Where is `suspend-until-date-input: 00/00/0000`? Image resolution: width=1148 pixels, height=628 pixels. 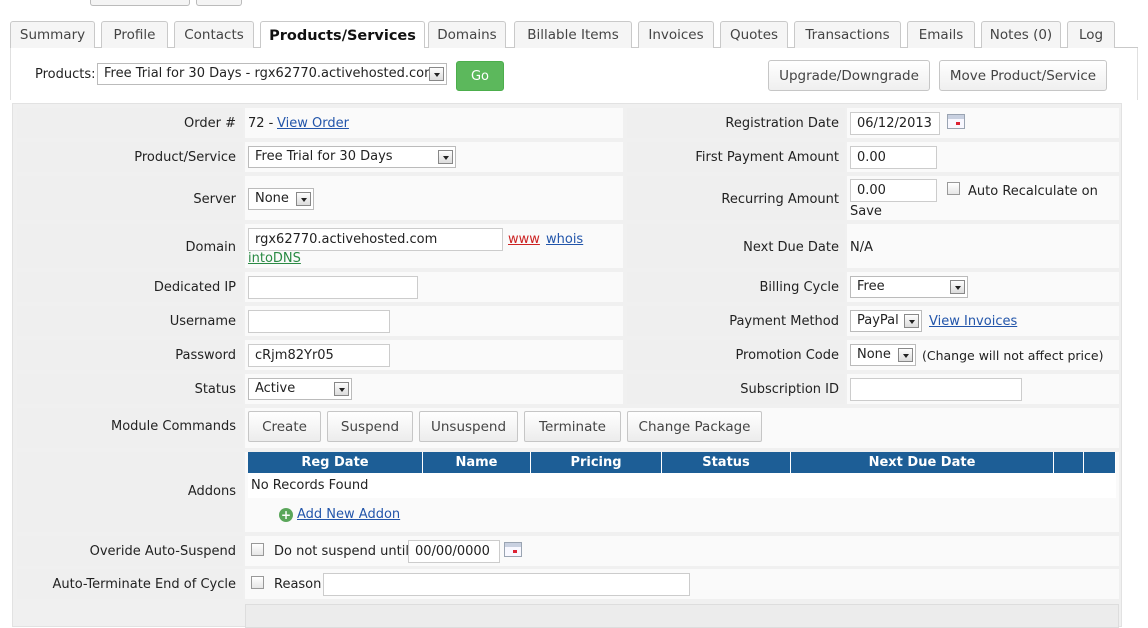 suspend-until-date-input: 00/00/0000 is located at coordinates (454, 551).